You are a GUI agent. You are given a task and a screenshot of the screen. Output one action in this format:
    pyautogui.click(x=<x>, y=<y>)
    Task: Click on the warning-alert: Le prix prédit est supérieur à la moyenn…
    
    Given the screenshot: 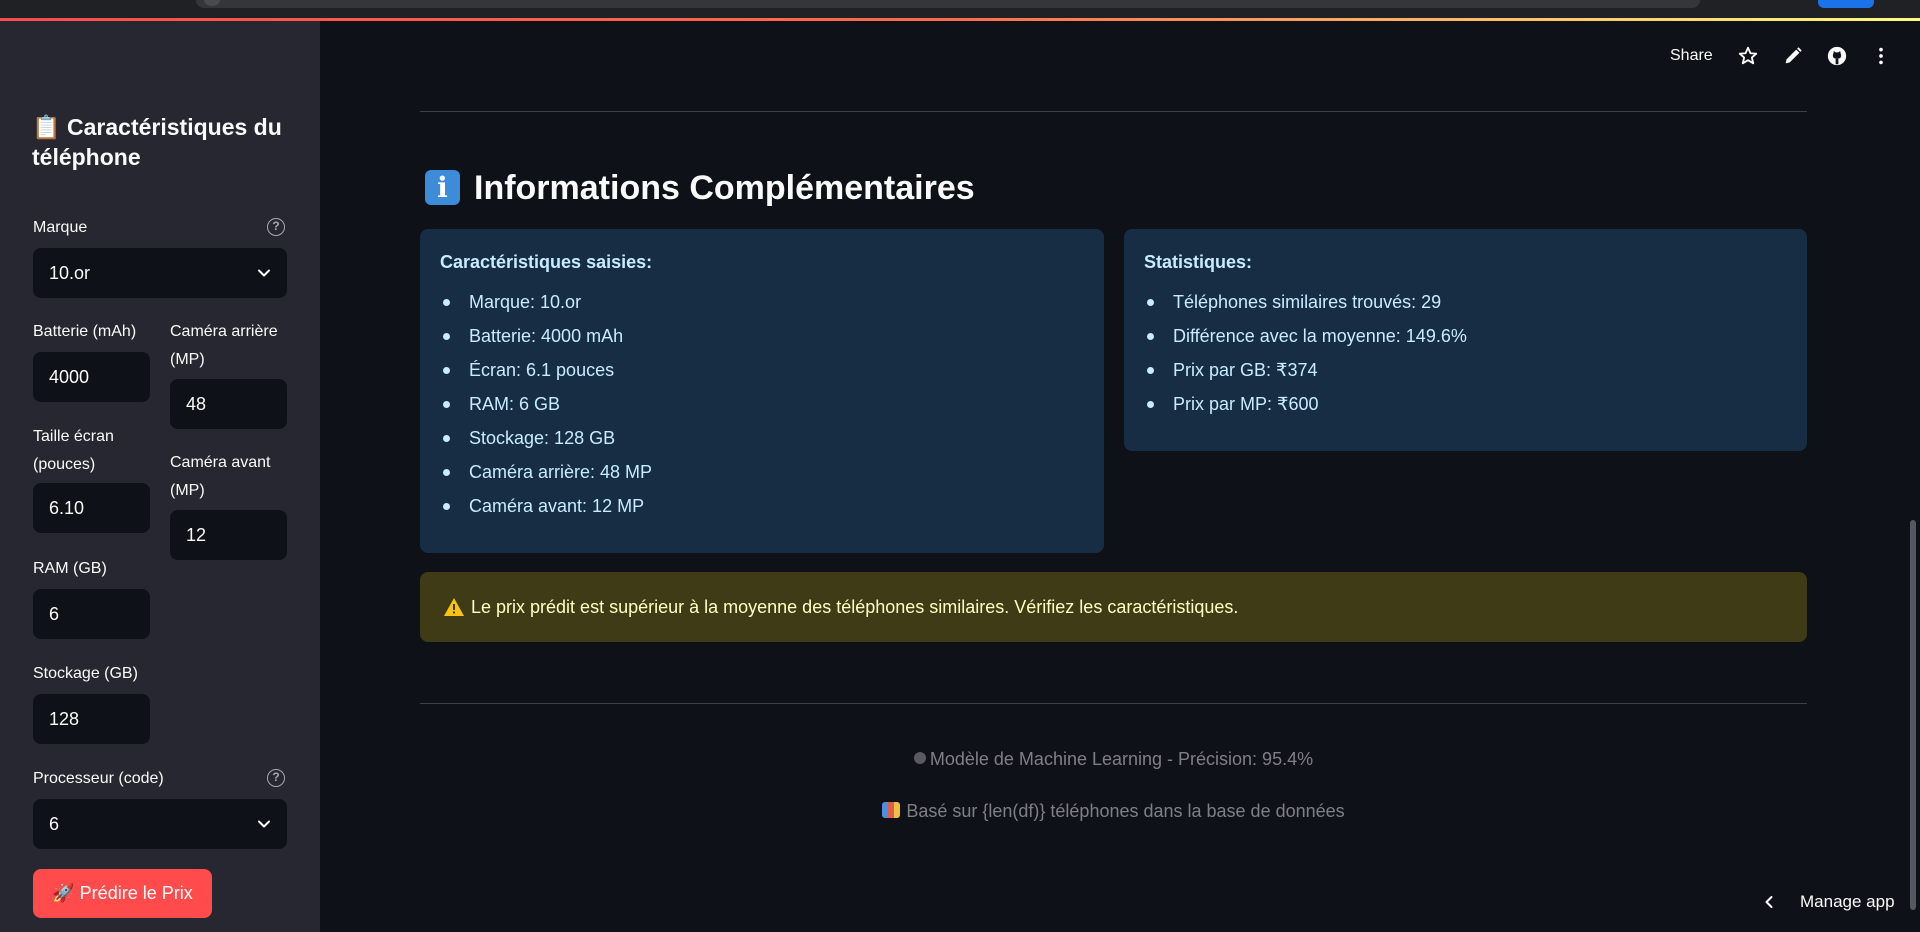 What is the action you would take?
    pyautogui.click(x=1113, y=607)
    